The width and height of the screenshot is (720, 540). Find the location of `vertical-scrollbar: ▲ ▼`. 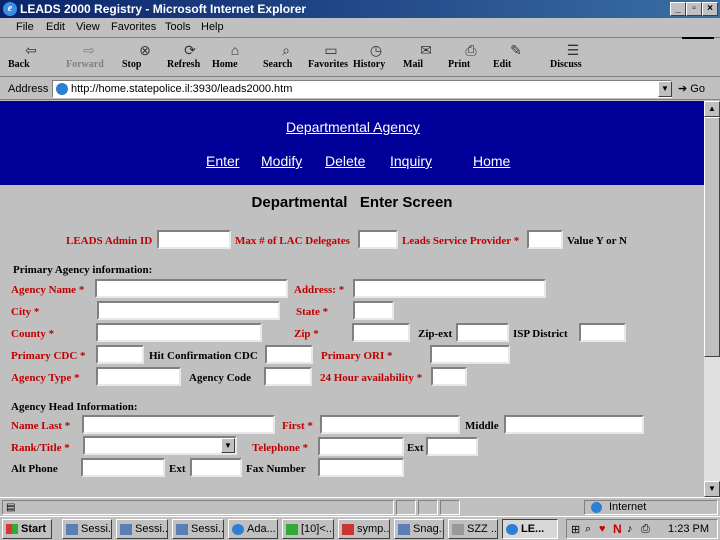

vertical-scrollbar: ▲ ▼ is located at coordinates (712, 299).